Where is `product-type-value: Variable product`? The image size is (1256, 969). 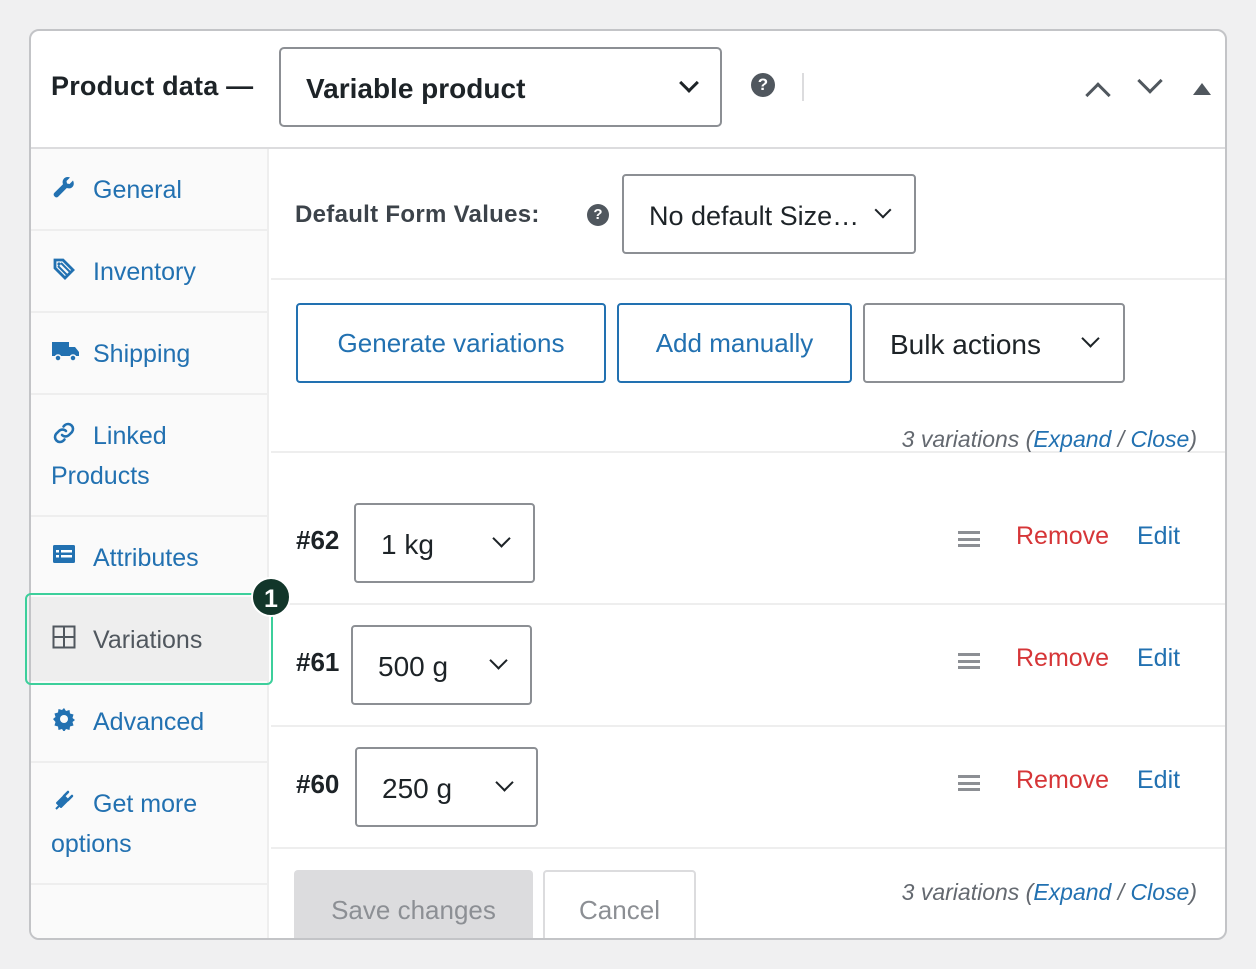
product-type-value: Variable product is located at coordinates (416, 88).